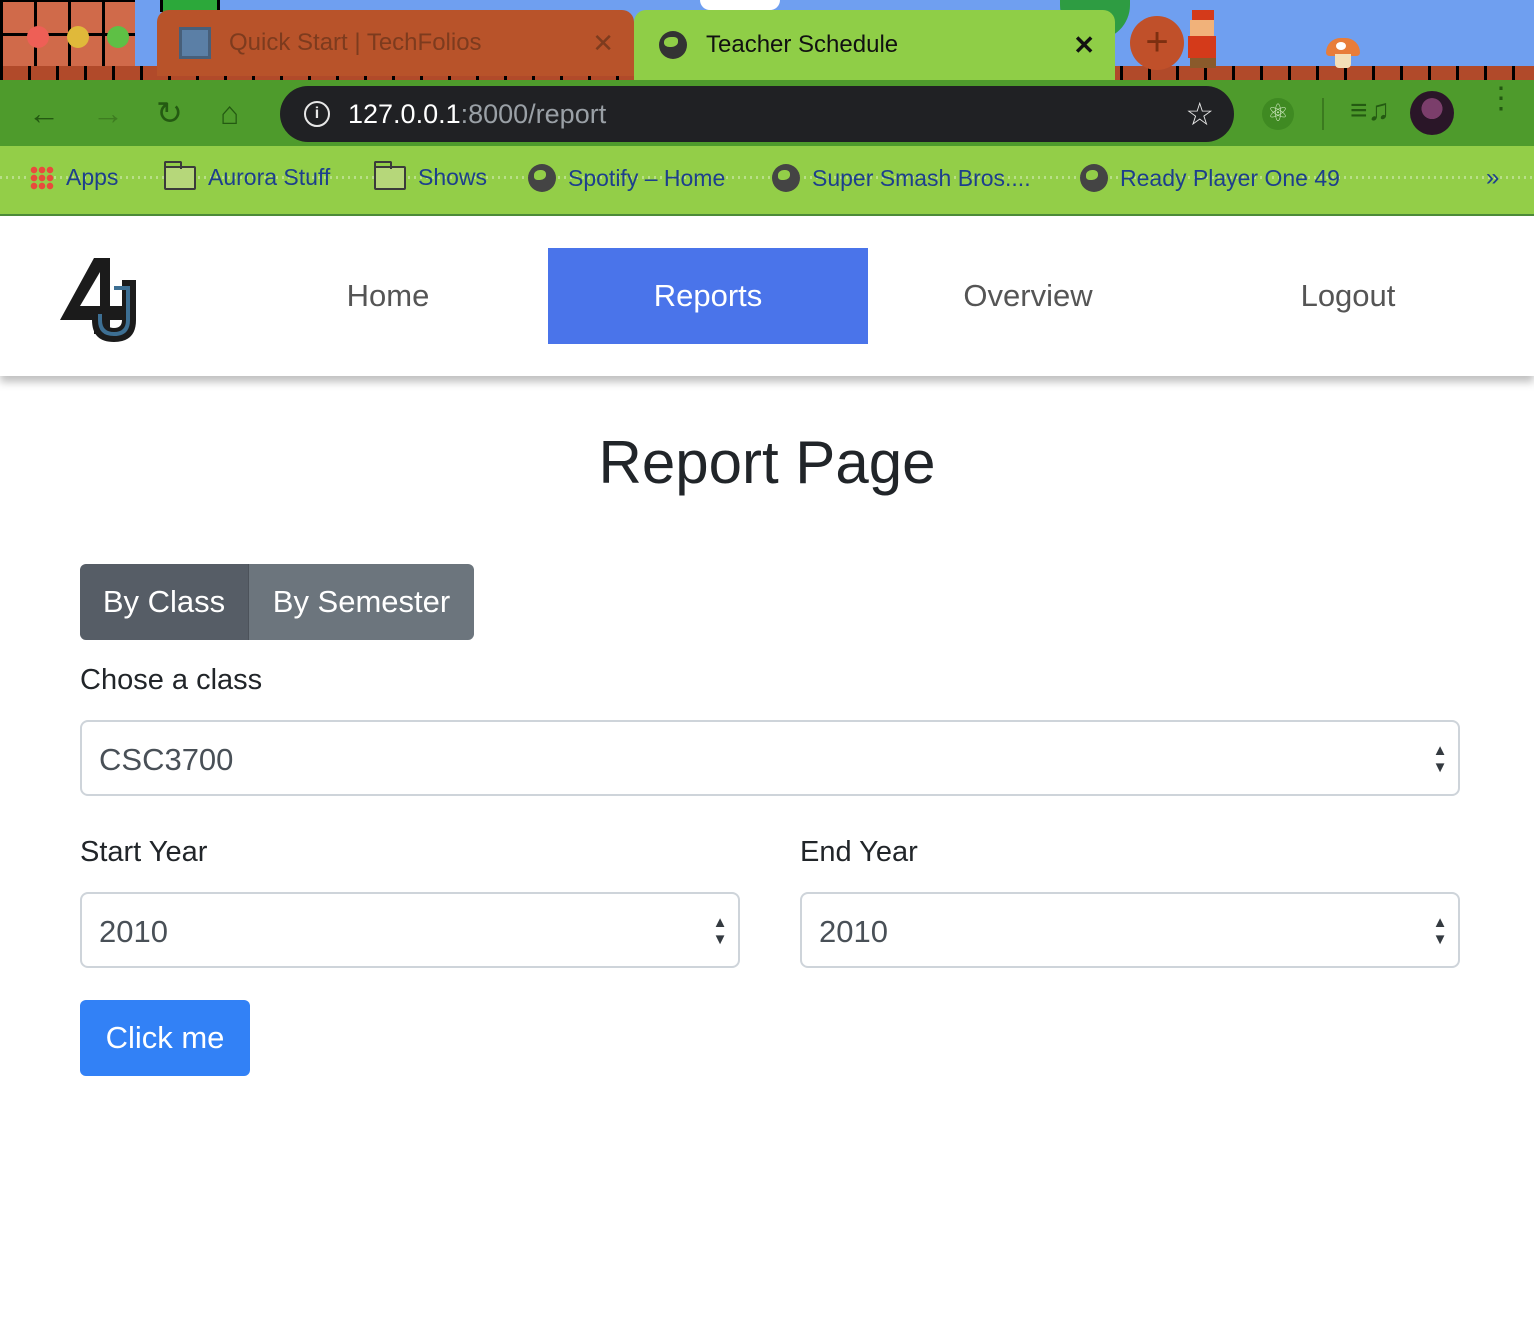 This screenshot has width=1534, height=1332. I want to click on tab-title: Teacher Schedule, so click(802, 44).